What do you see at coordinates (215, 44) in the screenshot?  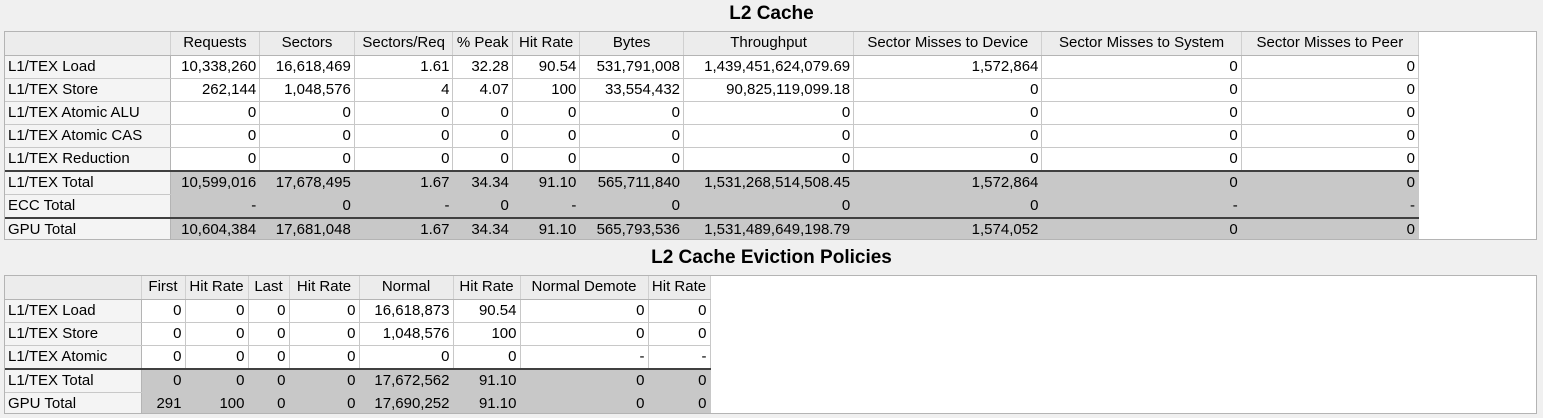 I see `col-header: Requests` at bounding box center [215, 44].